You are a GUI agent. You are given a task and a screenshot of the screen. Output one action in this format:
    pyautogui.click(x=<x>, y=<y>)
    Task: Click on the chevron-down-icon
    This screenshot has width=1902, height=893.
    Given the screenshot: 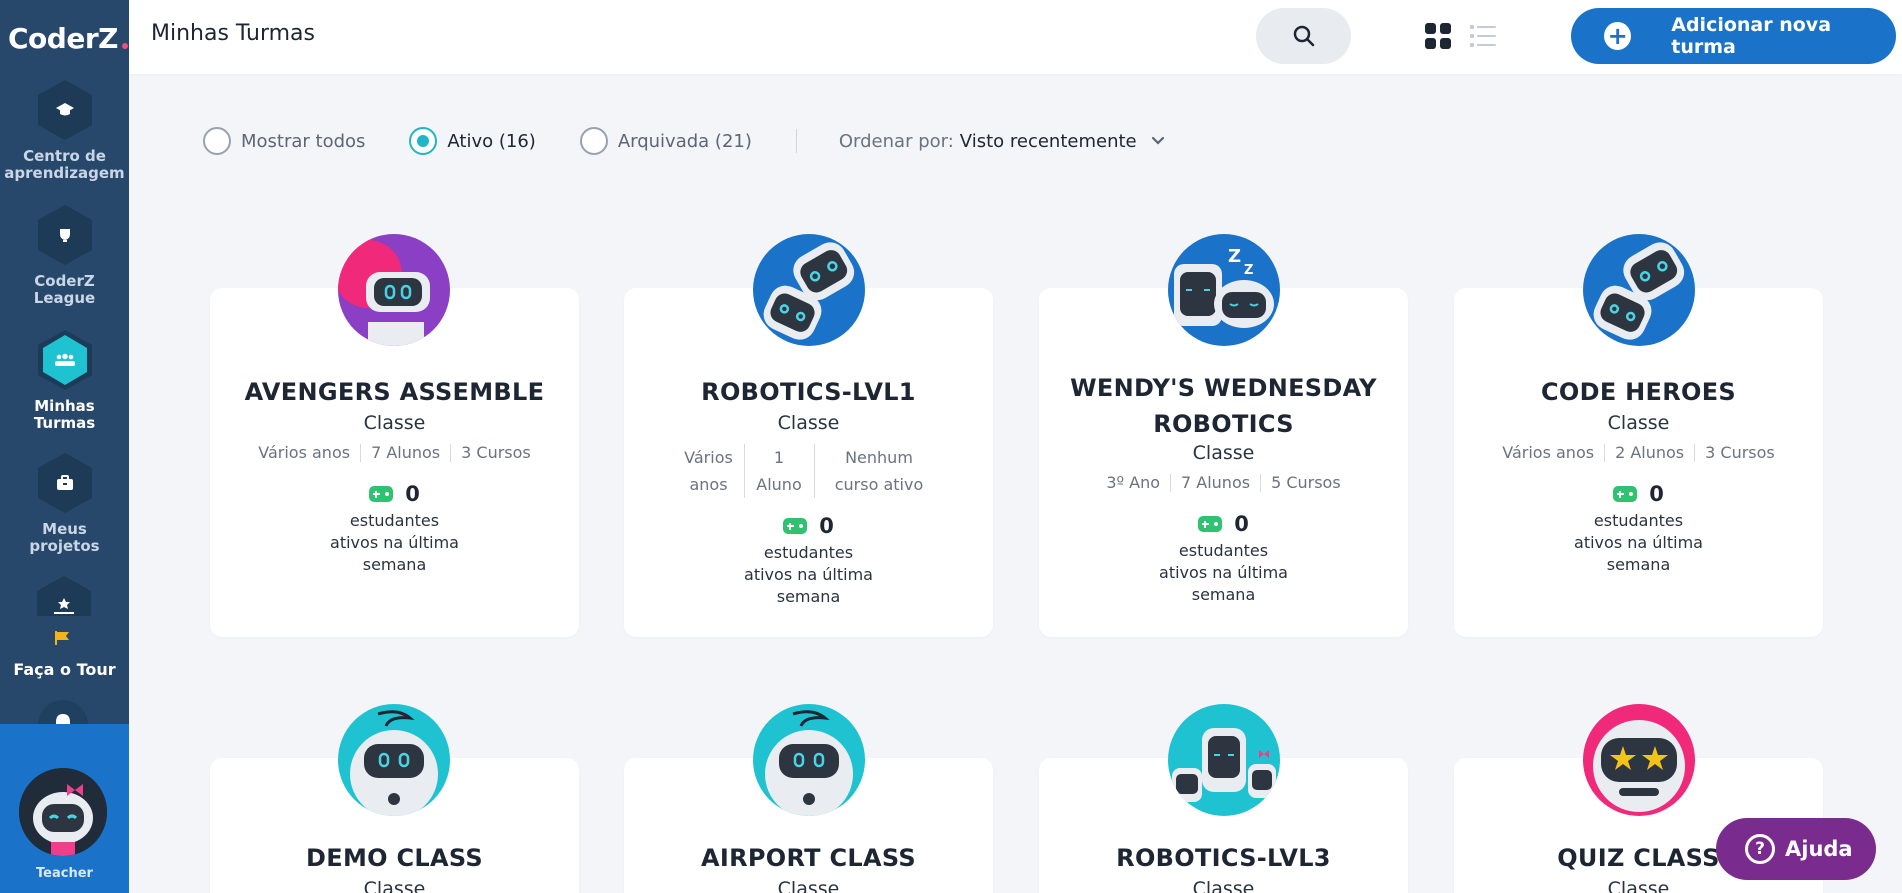 What is the action you would take?
    pyautogui.click(x=1157, y=140)
    